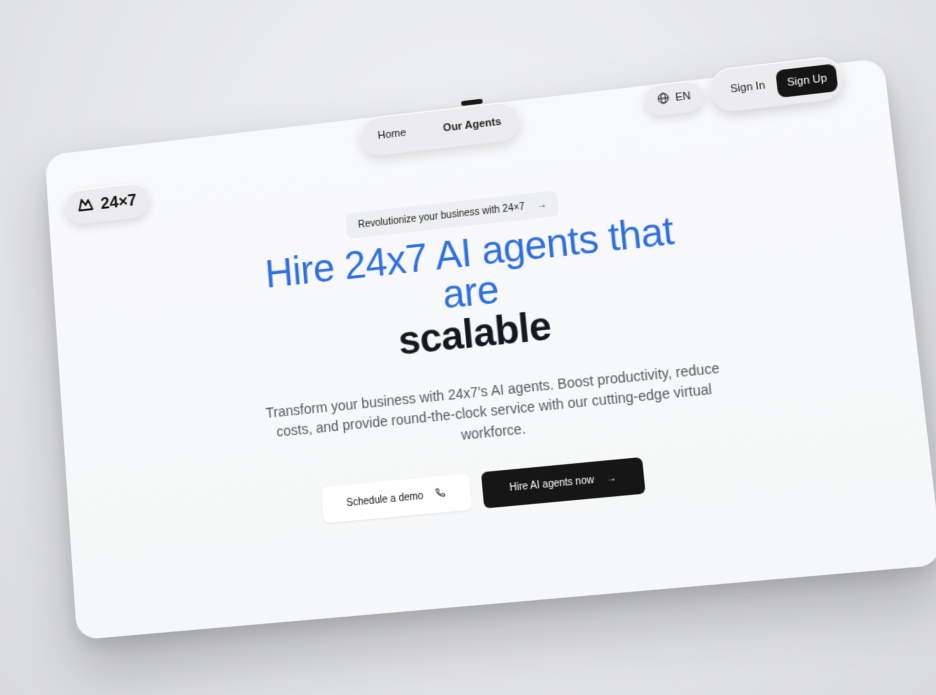 The width and height of the screenshot is (936, 695). I want to click on sign-in-button: Sign In, so click(748, 88).